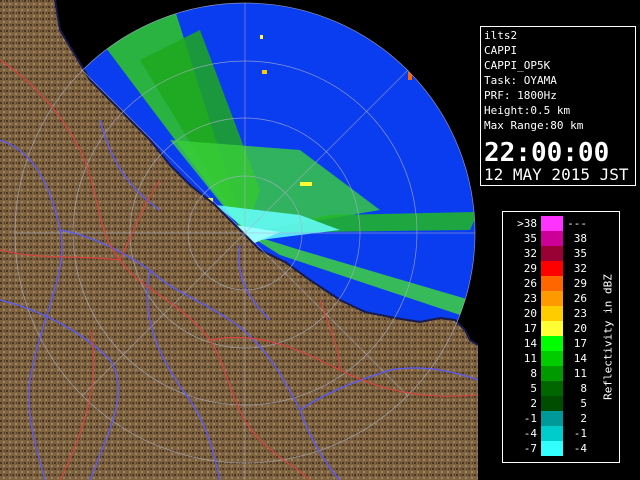  What do you see at coordinates (530, 268) in the screenshot?
I see `legend-lower-bound: 29` at bounding box center [530, 268].